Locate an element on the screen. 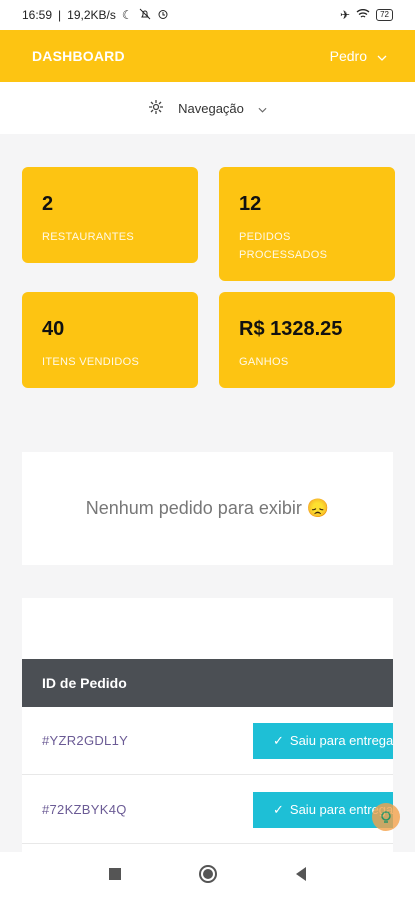  stat-label: RESTAURANTES is located at coordinates (88, 237).